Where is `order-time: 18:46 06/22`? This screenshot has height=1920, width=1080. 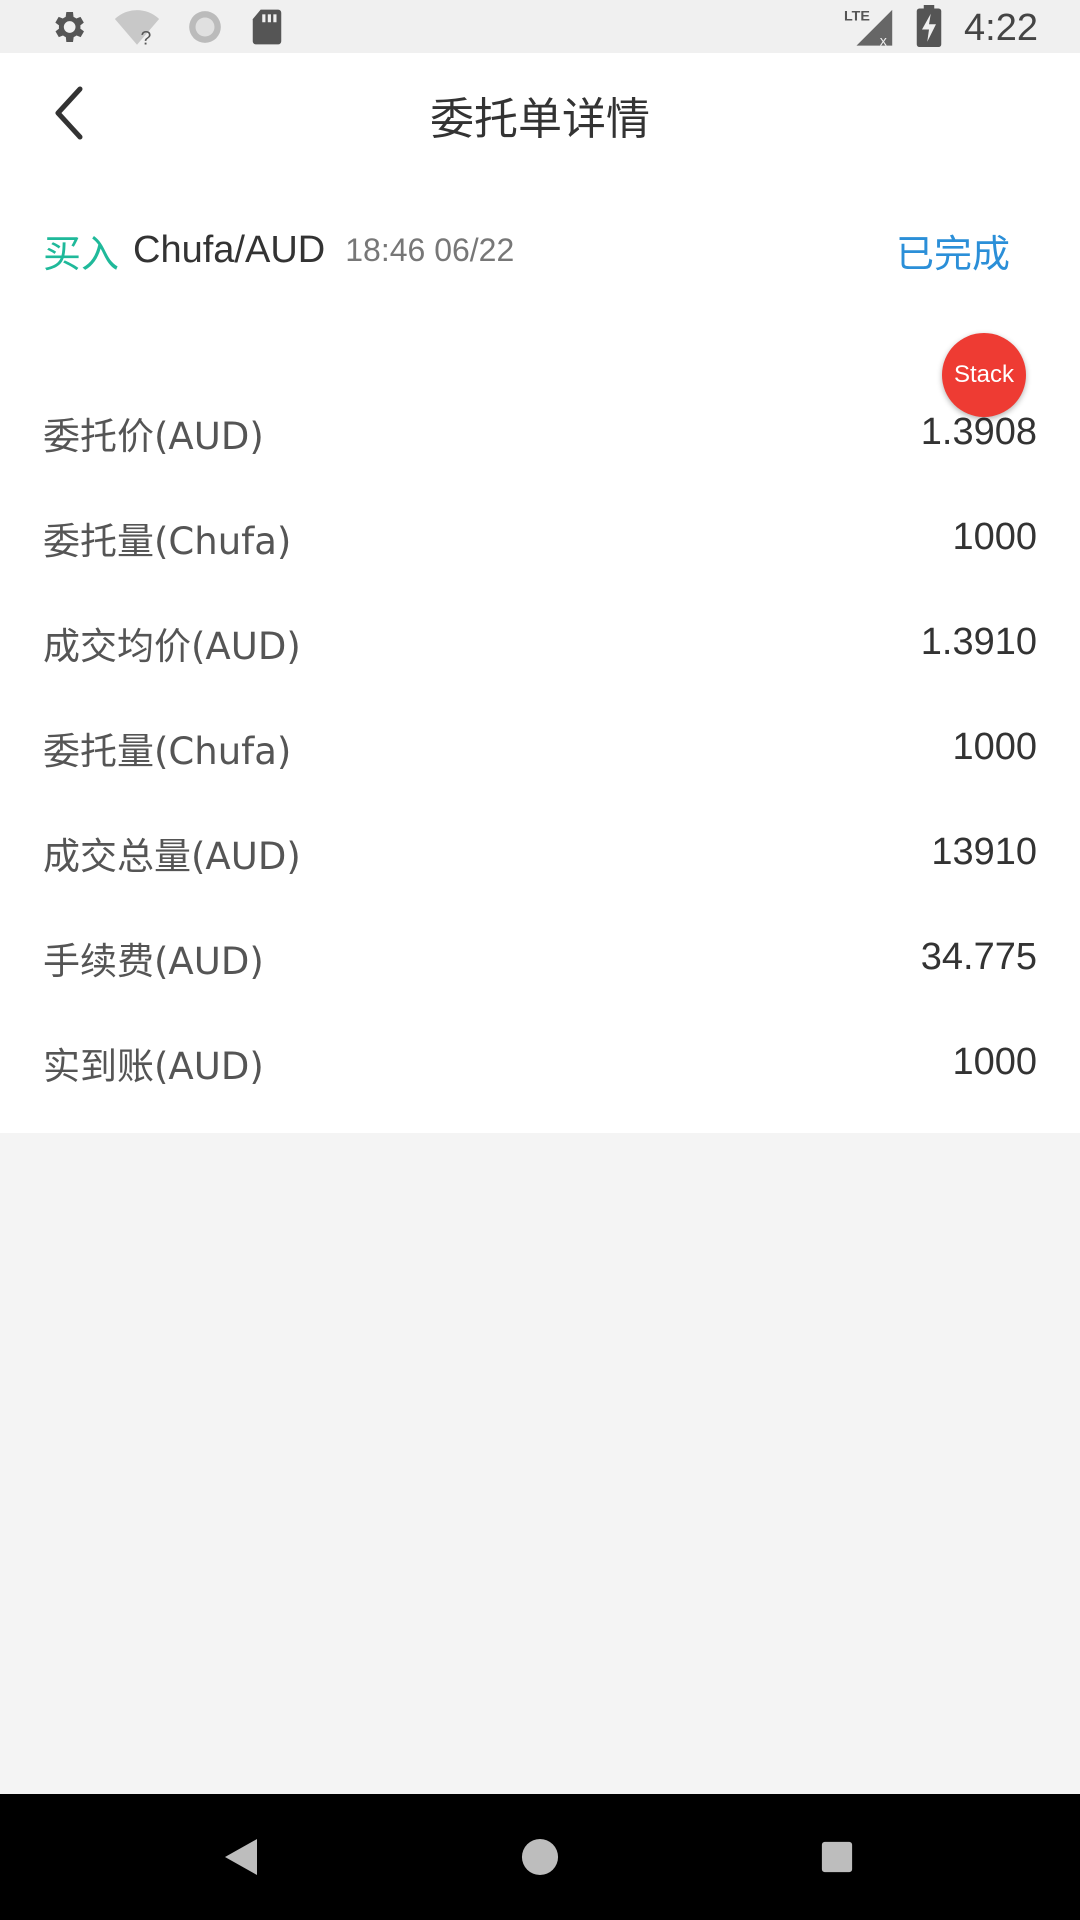 order-time: 18:46 06/22 is located at coordinates (430, 249).